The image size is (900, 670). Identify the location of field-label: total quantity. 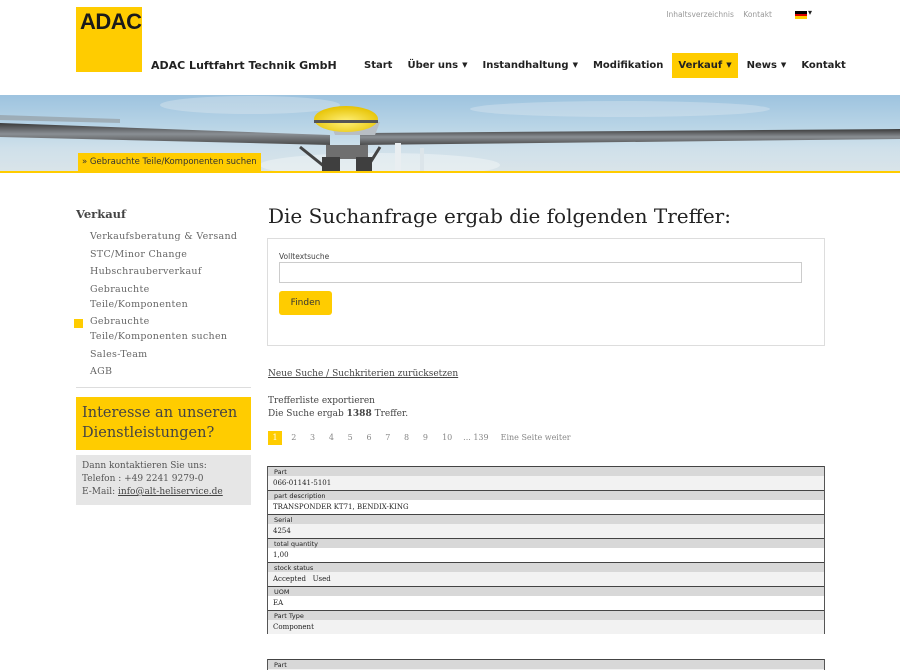
(546, 543).